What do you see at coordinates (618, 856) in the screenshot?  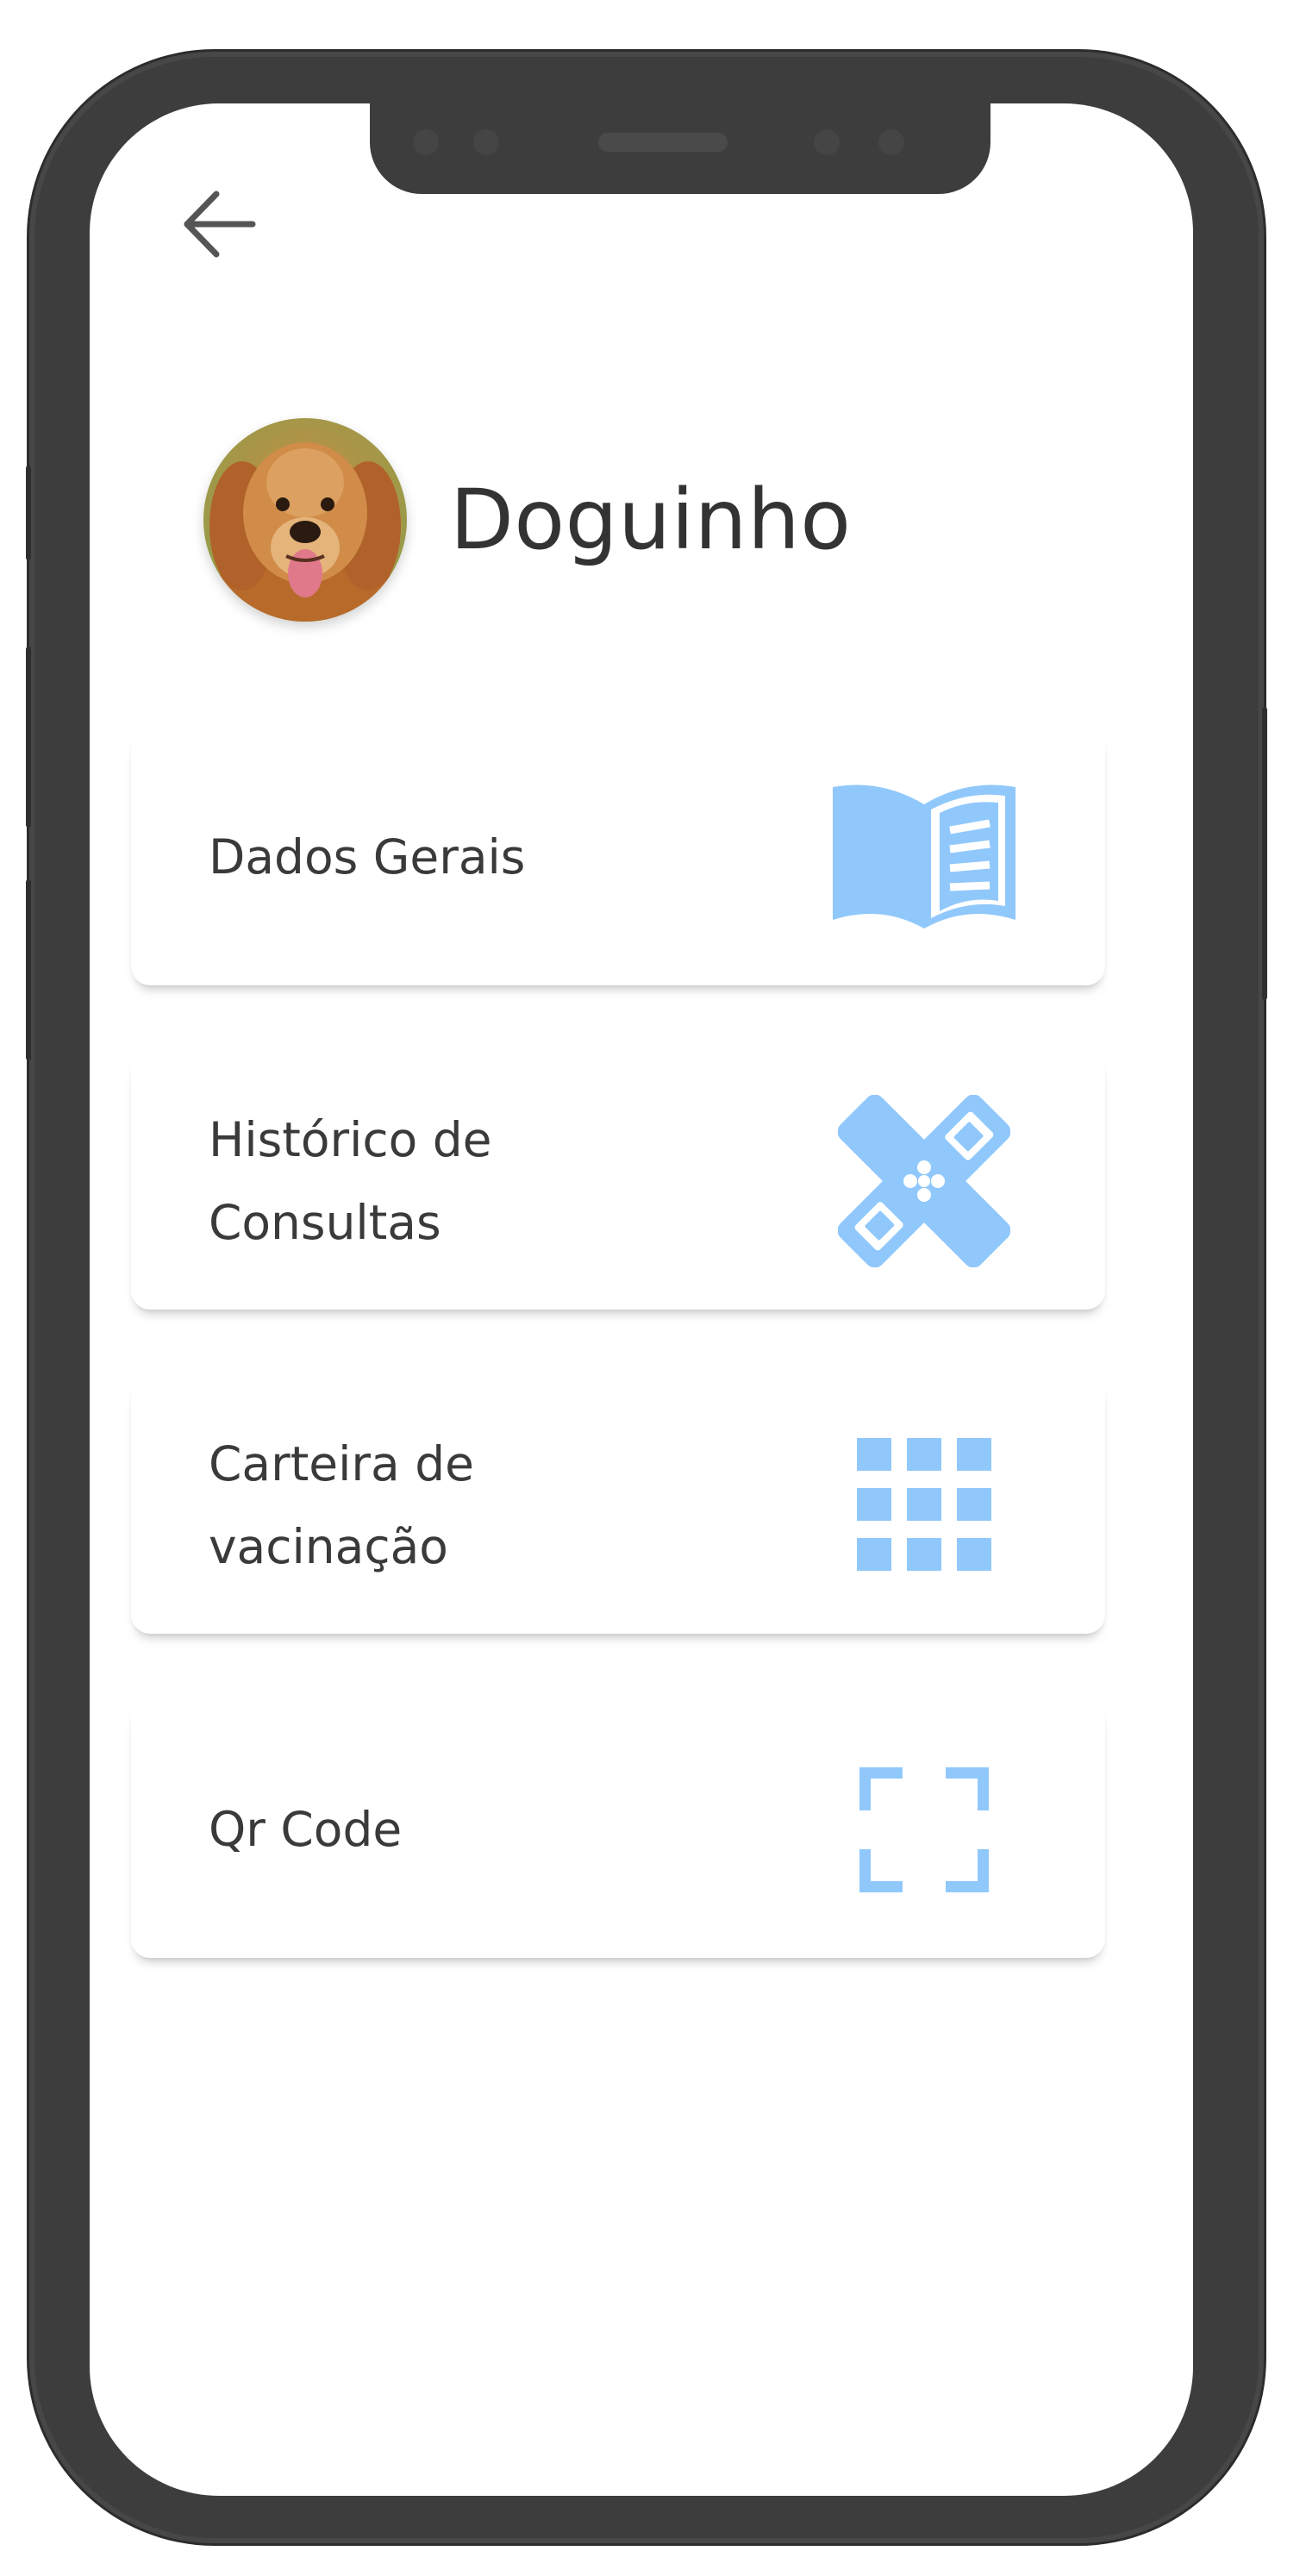 I see `menu-item-dados-gerais: Dados Gerais` at bounding box center [618, 856].